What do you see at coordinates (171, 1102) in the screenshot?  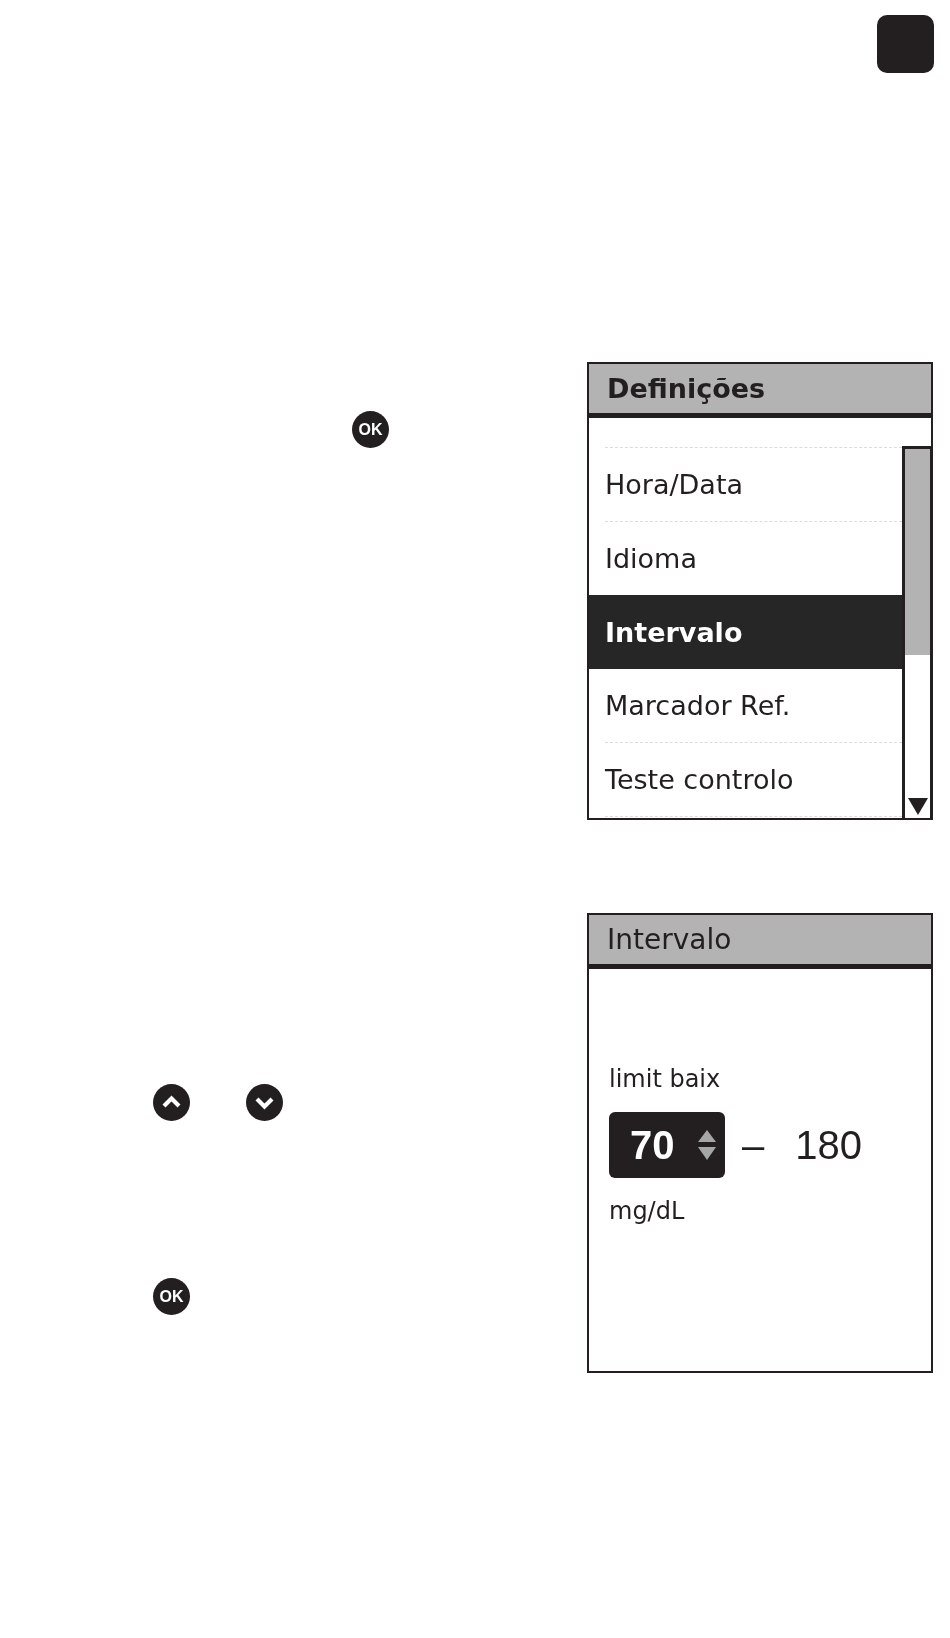 I see `up-chevron-key-icon` at bounding box center [171, 1102].